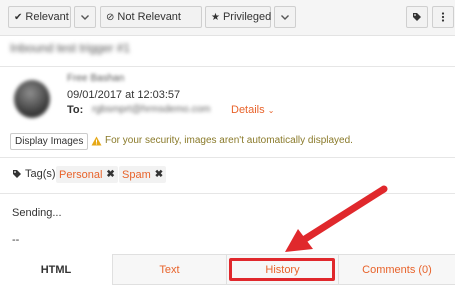  I want to click on not-relevant-label: Not Relevant, so click(149, 17).